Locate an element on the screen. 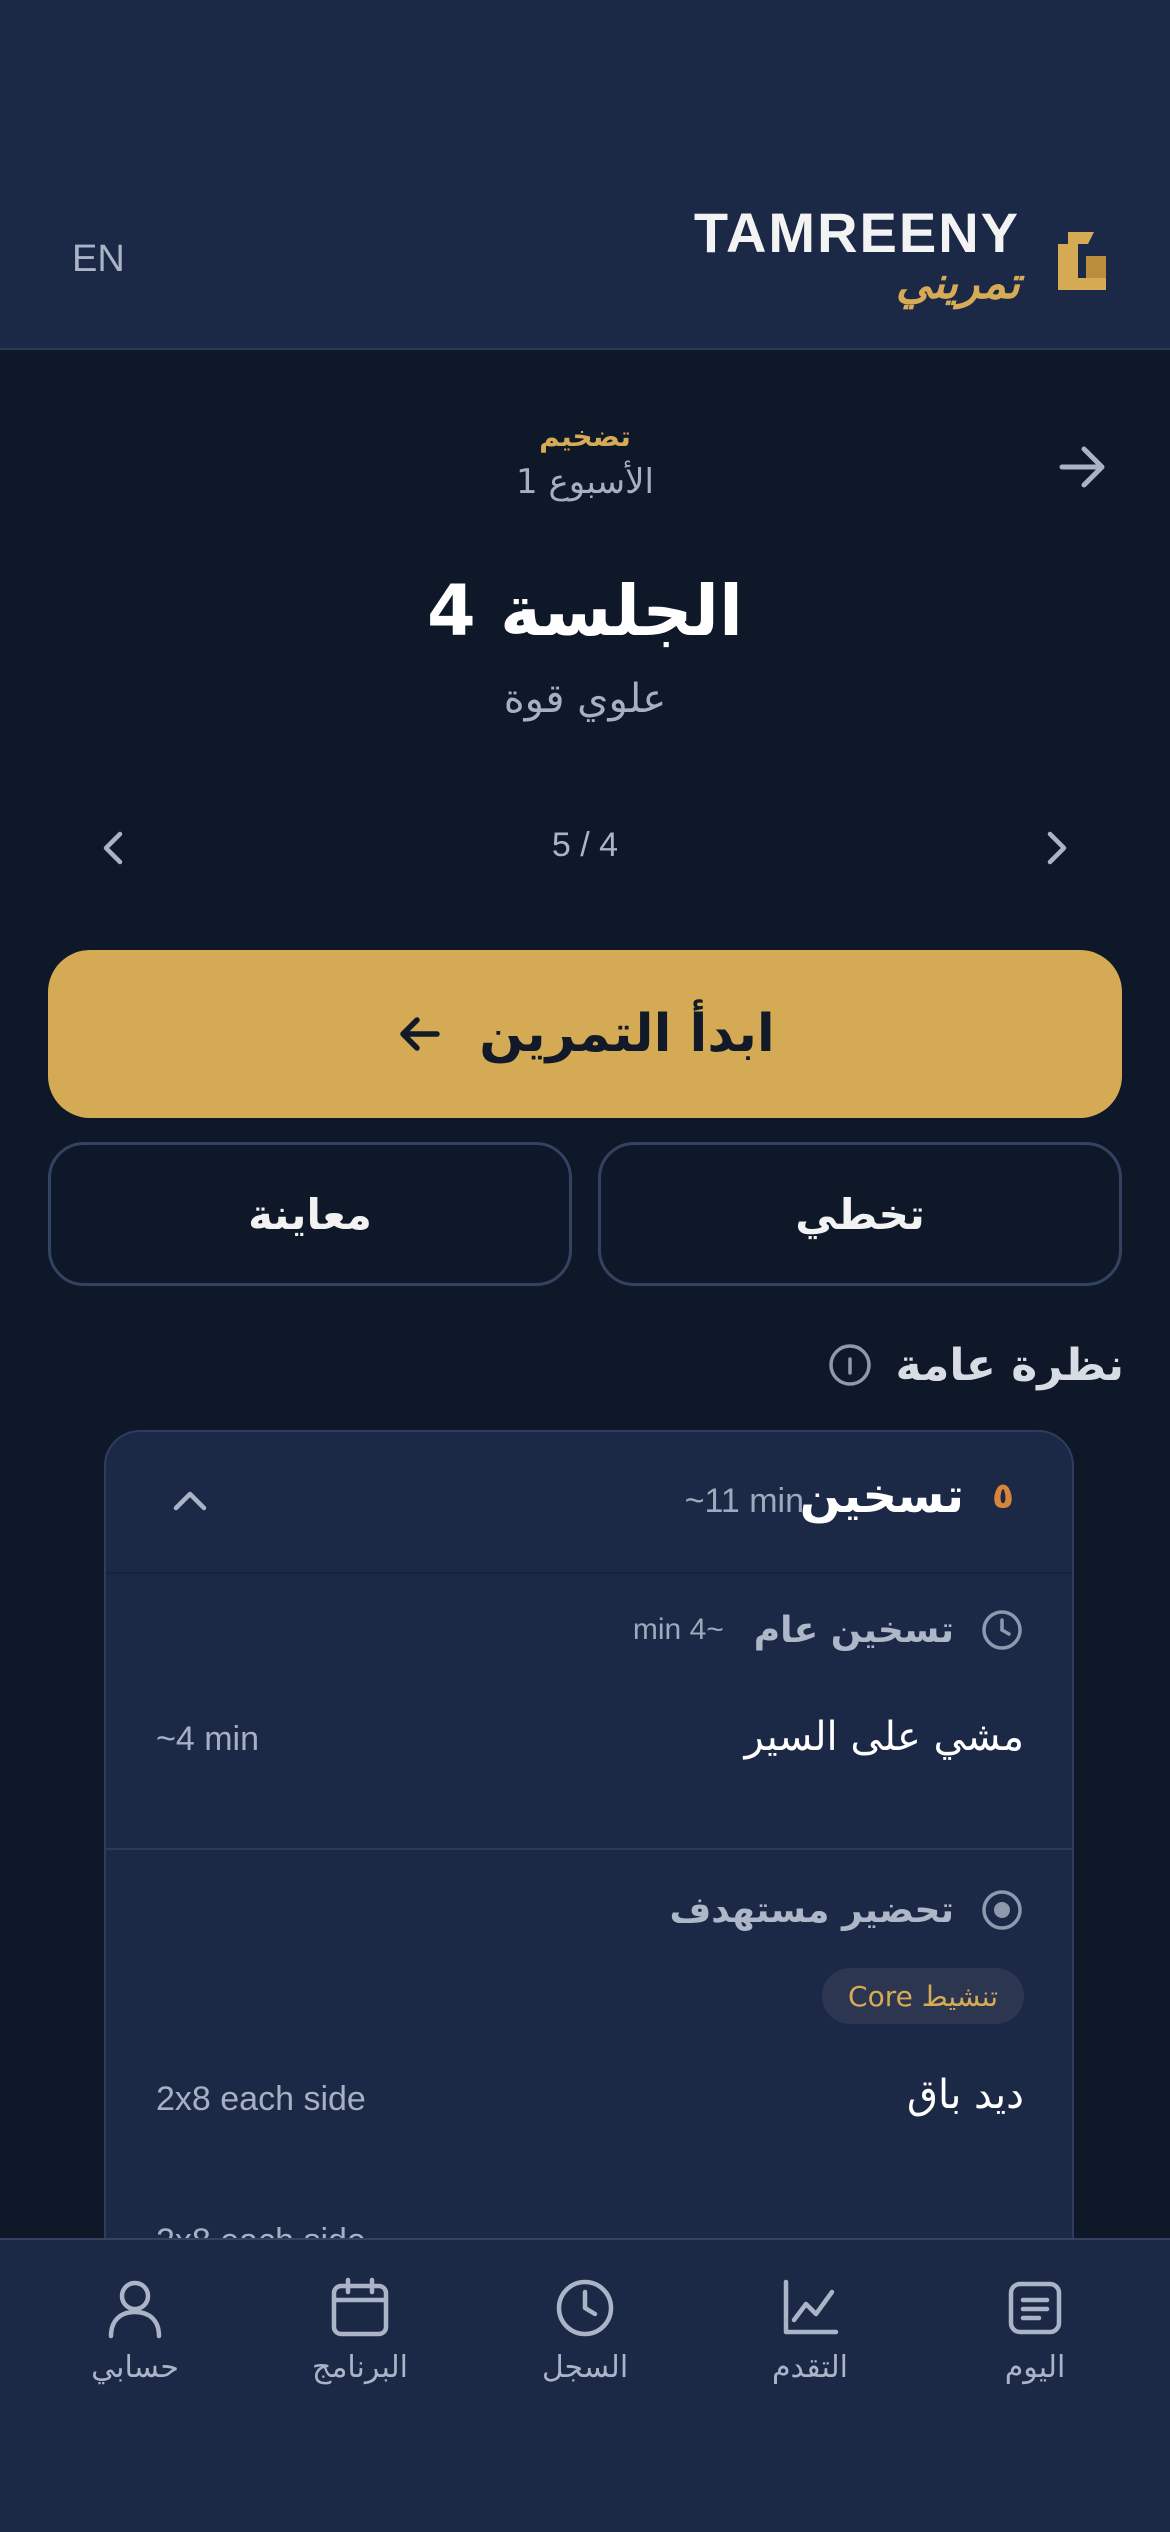  exercise-name: مشي على السير is located at coordinates (884, 1737).